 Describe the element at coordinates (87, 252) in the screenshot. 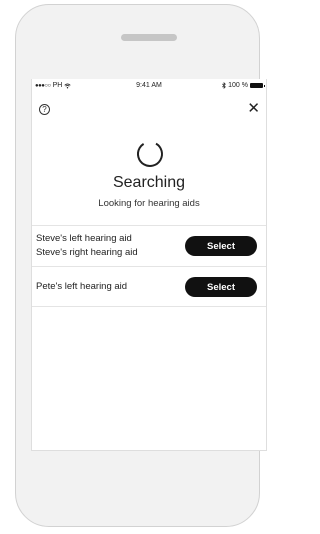

I see `device-name: Steve's right hearing aid` at that location.